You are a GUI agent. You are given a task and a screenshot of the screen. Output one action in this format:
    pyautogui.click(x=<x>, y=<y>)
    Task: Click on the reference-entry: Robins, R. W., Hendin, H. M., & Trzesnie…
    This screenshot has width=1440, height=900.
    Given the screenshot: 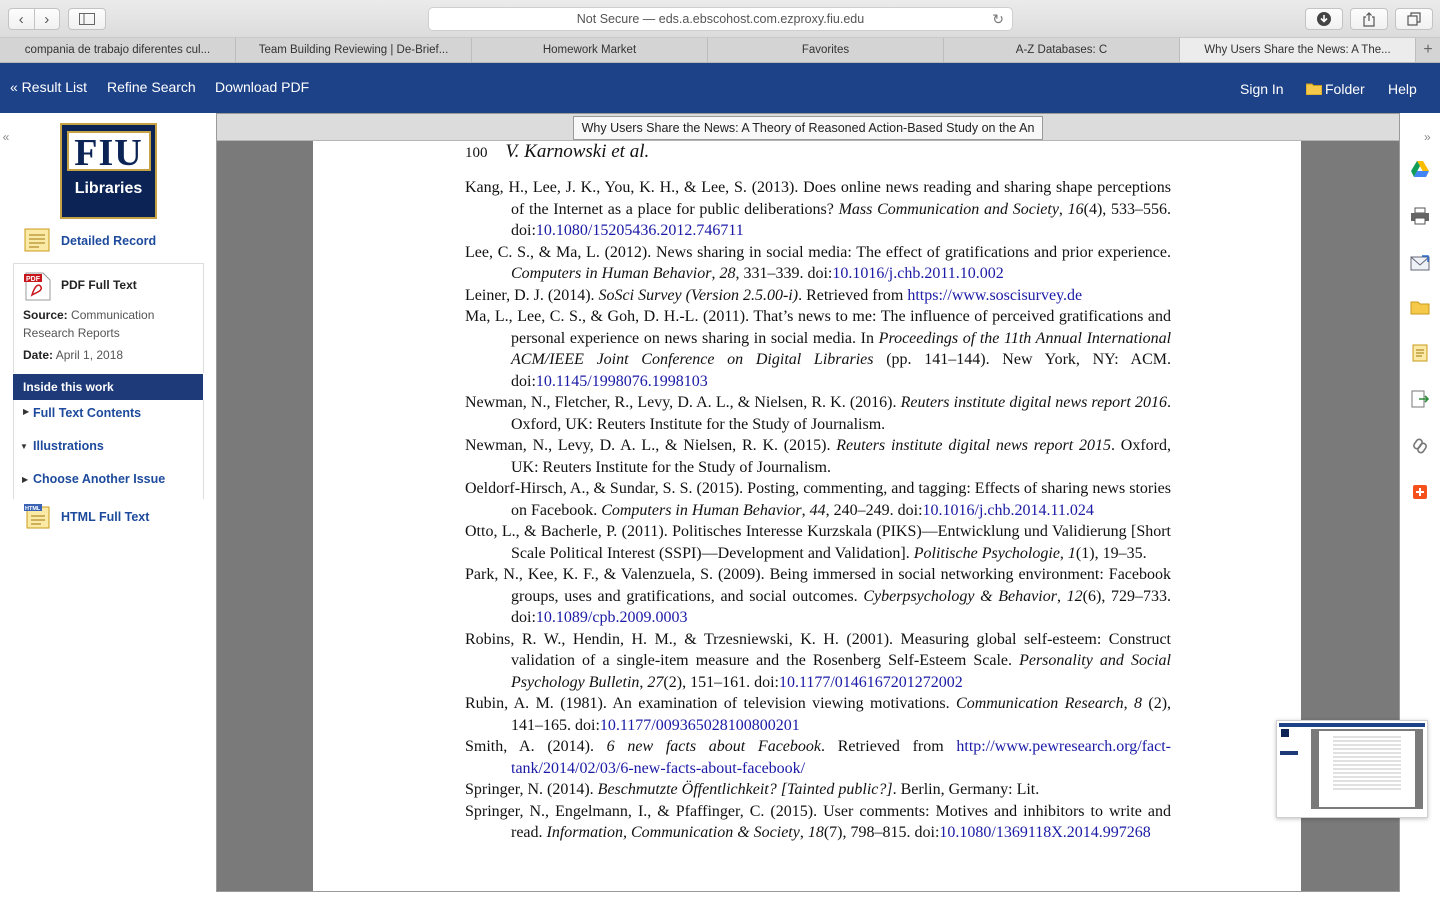 What is the action you would take?
    pyautogui.click(x=818, y=660)
    